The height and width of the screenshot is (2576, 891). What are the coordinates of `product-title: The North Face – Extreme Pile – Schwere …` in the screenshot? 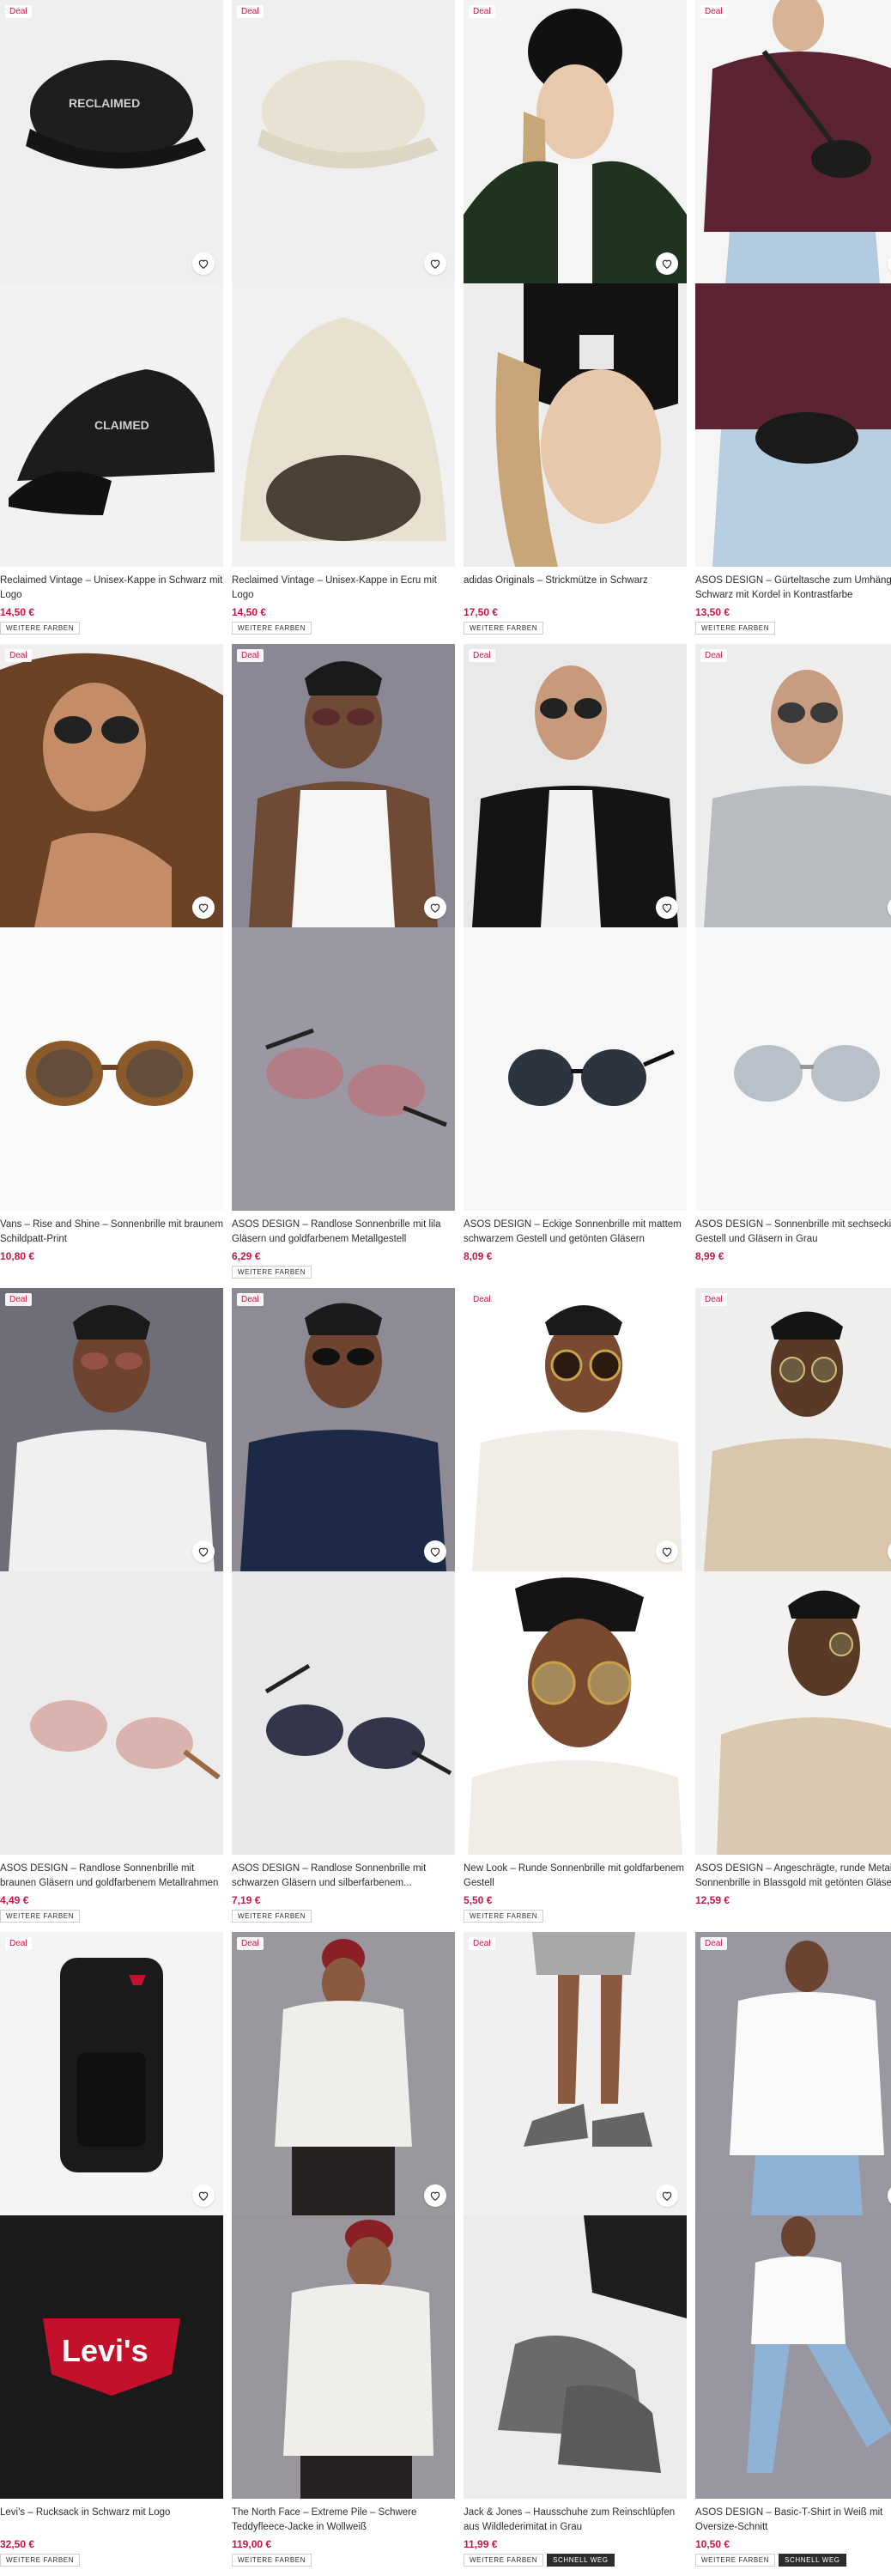 It's located at (344, 2521).